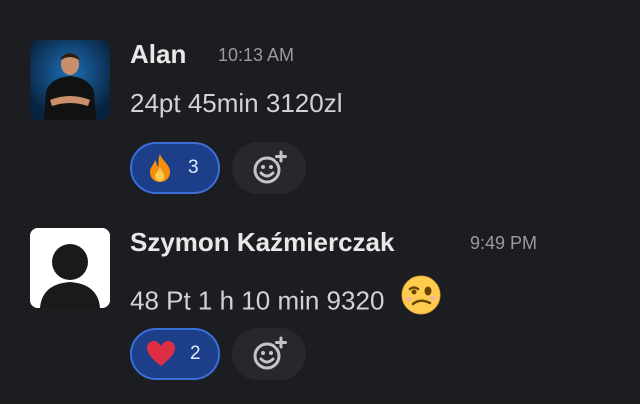  I want to click on message-text: 48 Pt 1 h 10 min 9320, so click(286, 301).